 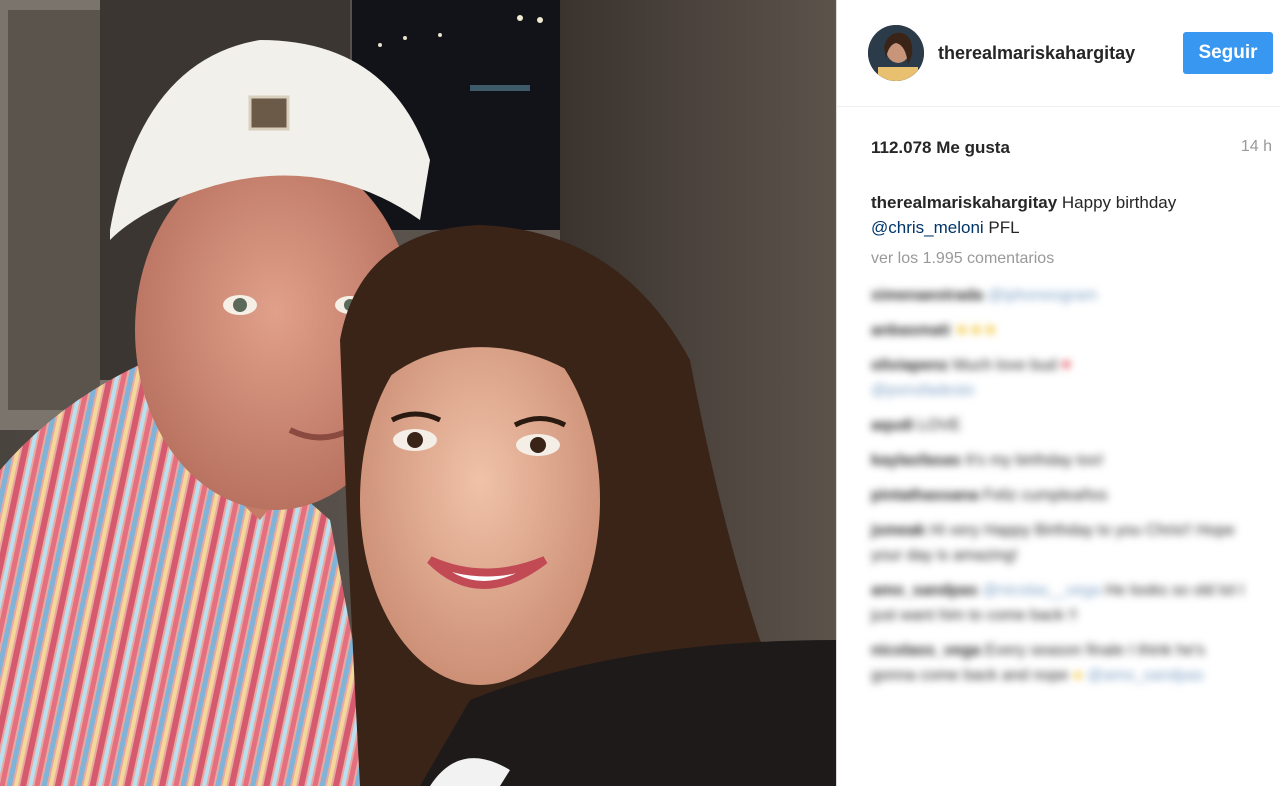 What do you see at coordinates (1066, 365) in the screenshot?
I see `heart-icon: ♥` at bounding box center [1066, 365].